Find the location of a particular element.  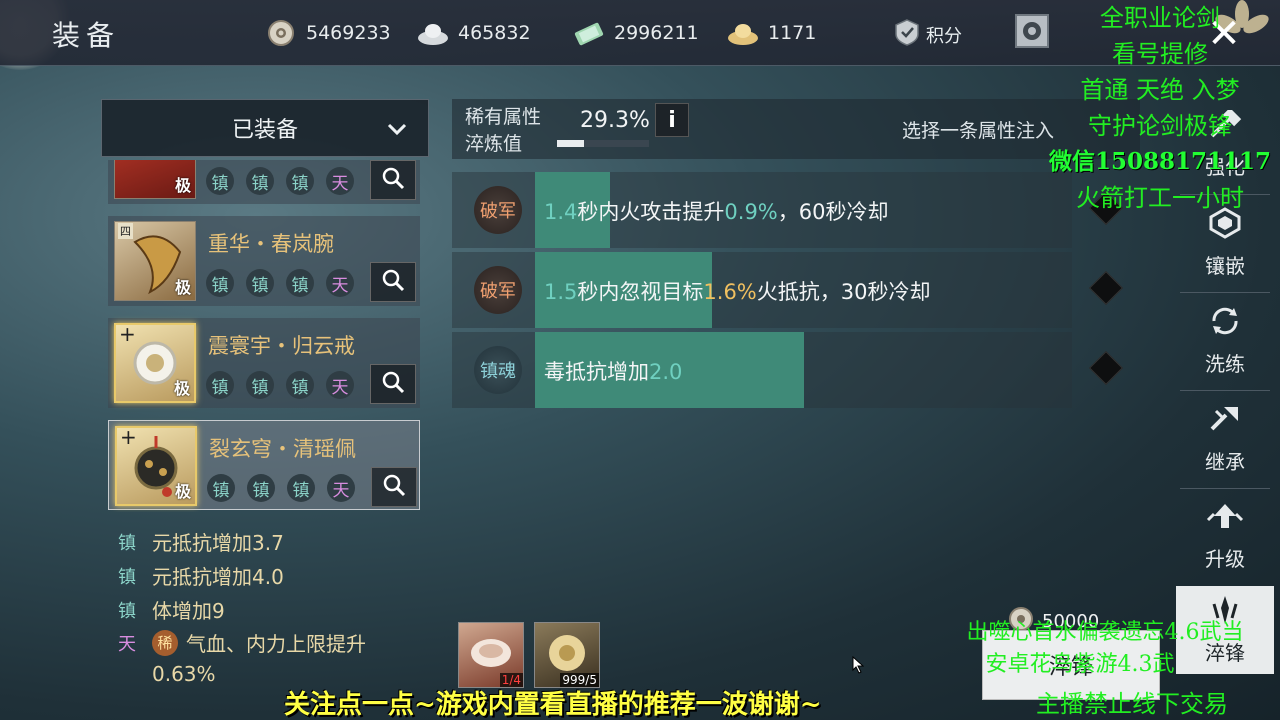

menu-upgrade: 升级 is located at coordinates (1225, 537).